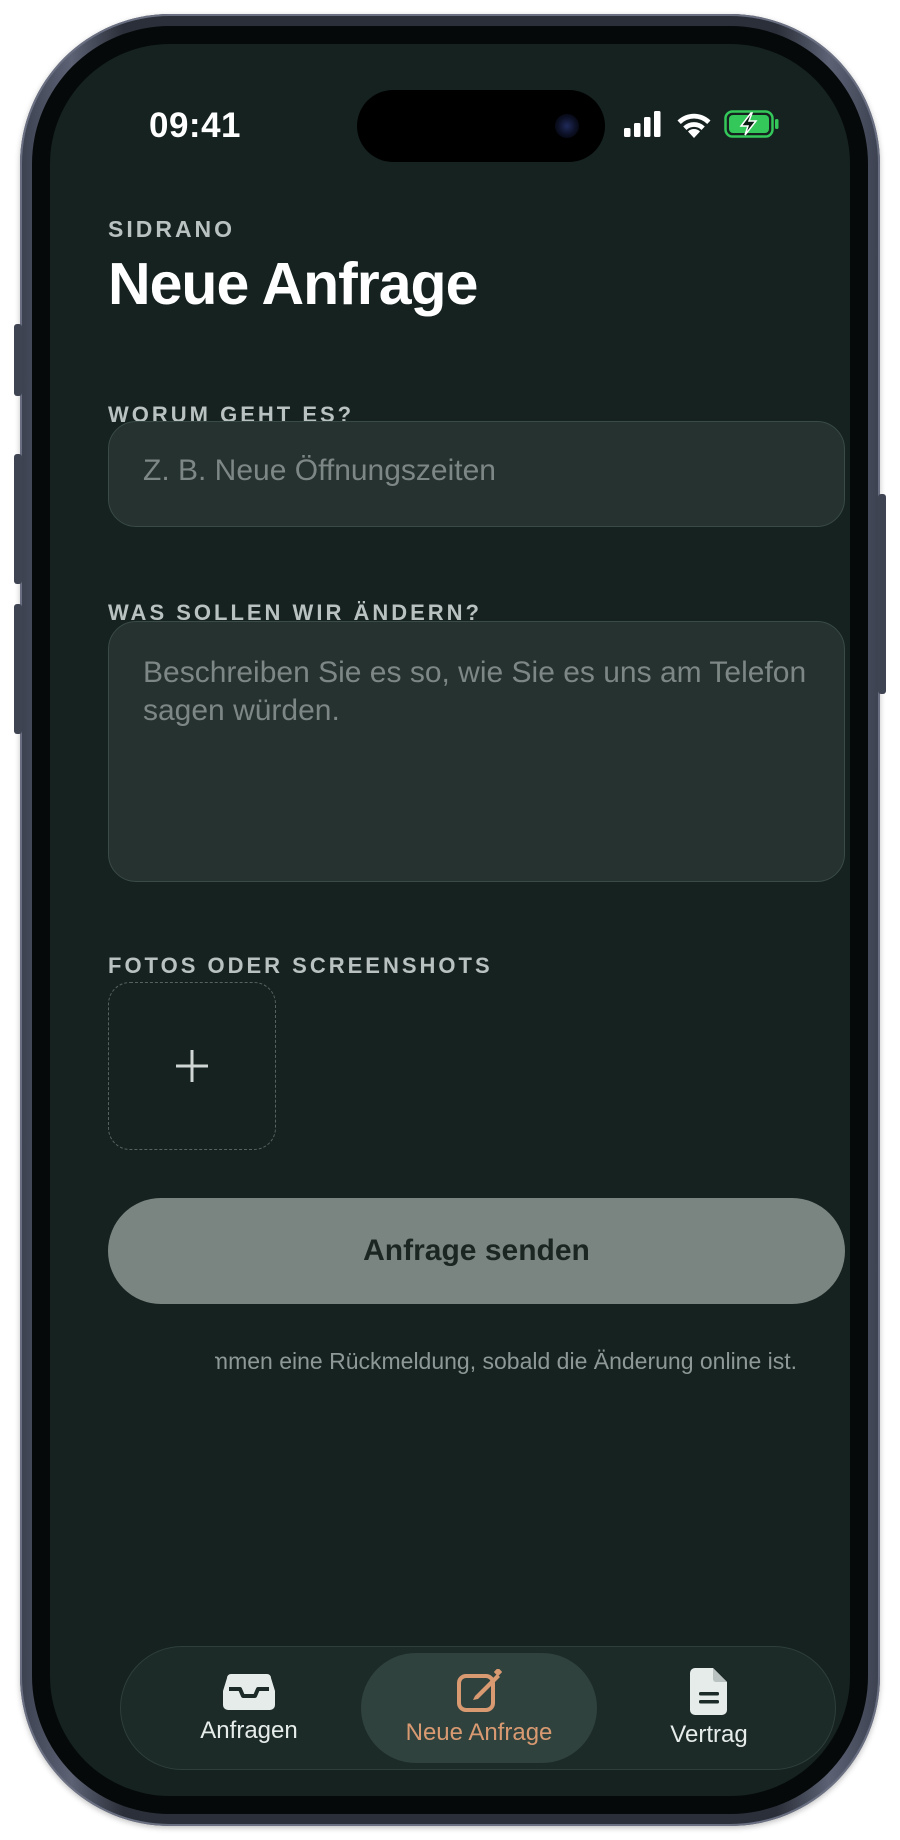 The height and width of the screenshot is (1840, 900). I want to click on dynamic-island, so click(481, 126).